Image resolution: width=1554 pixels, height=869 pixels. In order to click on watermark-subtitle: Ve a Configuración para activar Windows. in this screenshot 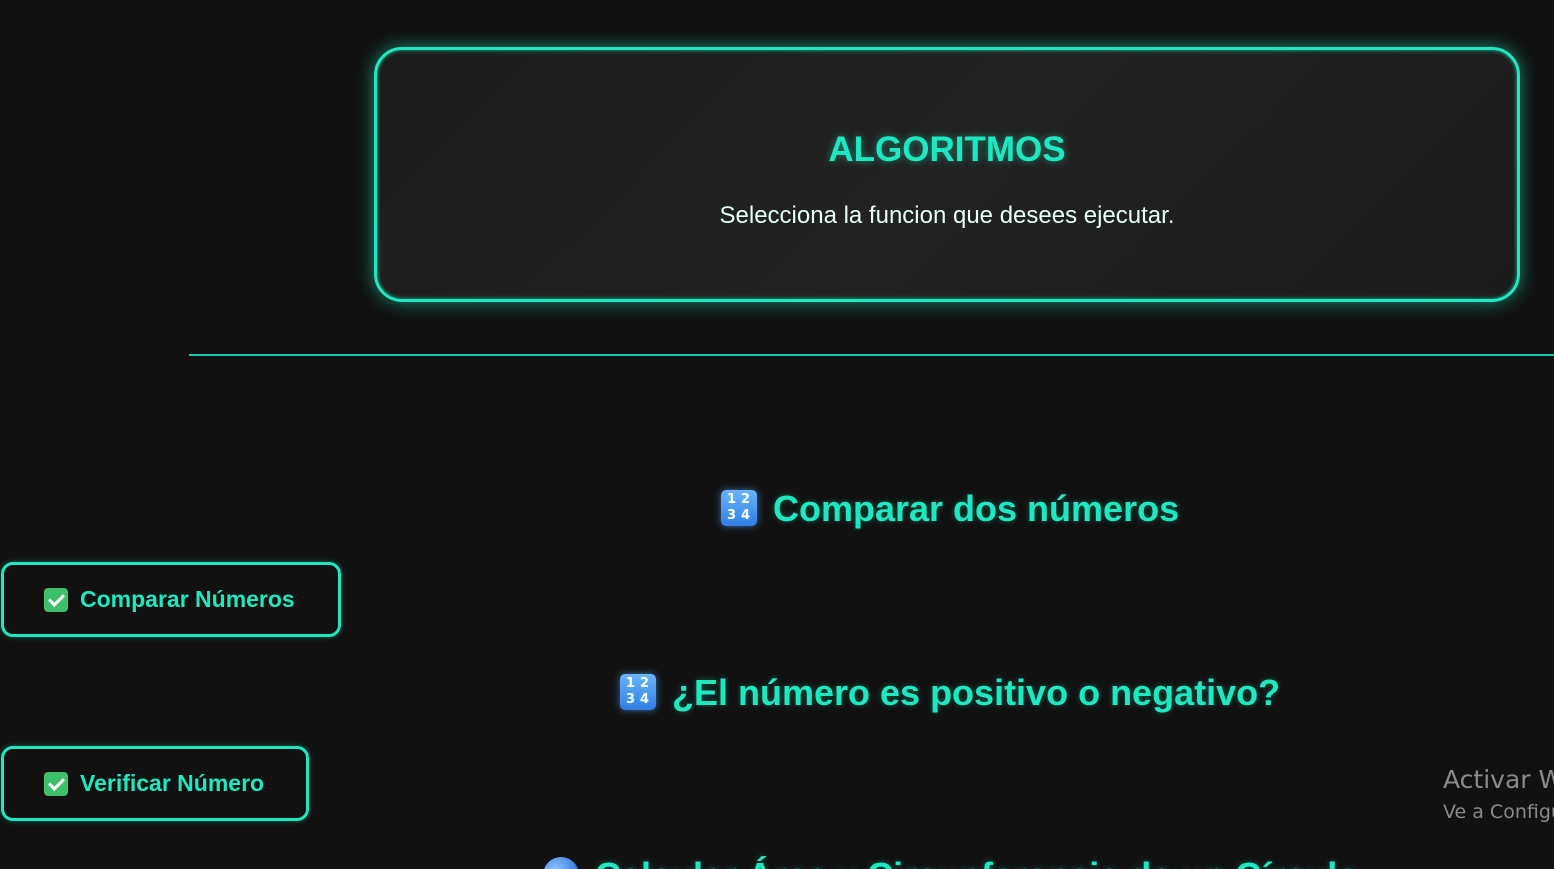, I will do `click(1498, 812)`.